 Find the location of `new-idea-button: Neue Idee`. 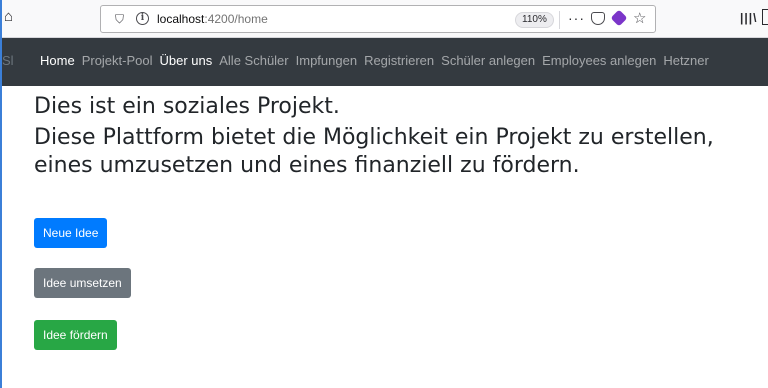

new-idea-button: Neue Idee is located at coordinates (71, 233).